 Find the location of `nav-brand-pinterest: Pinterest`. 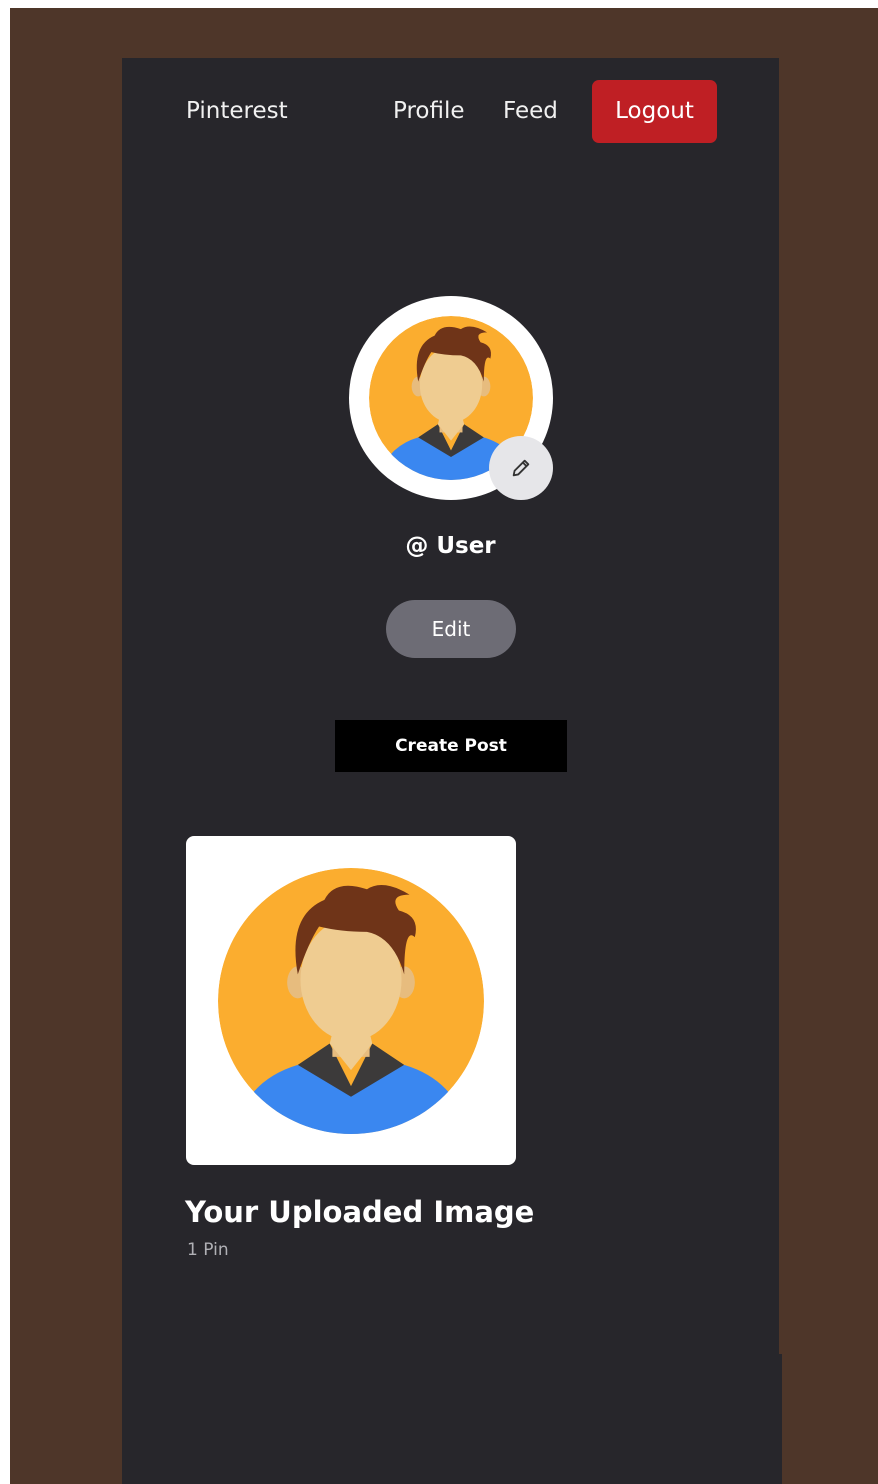

nav-brand-pinterest: Pinterest is located at coordinates (237, 111).